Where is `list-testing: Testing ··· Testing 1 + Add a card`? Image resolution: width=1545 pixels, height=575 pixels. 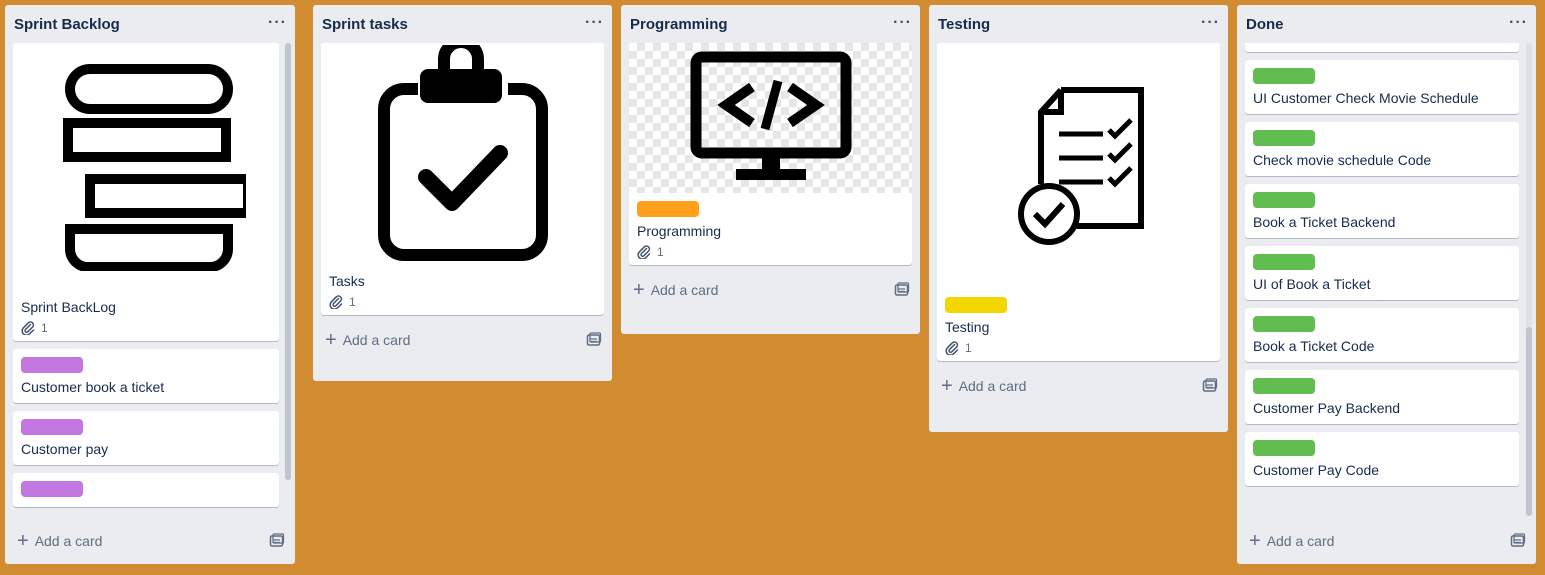
list-testing: Testing ··· Testing 1 + Add a card is located at coordinates (1078, 218).